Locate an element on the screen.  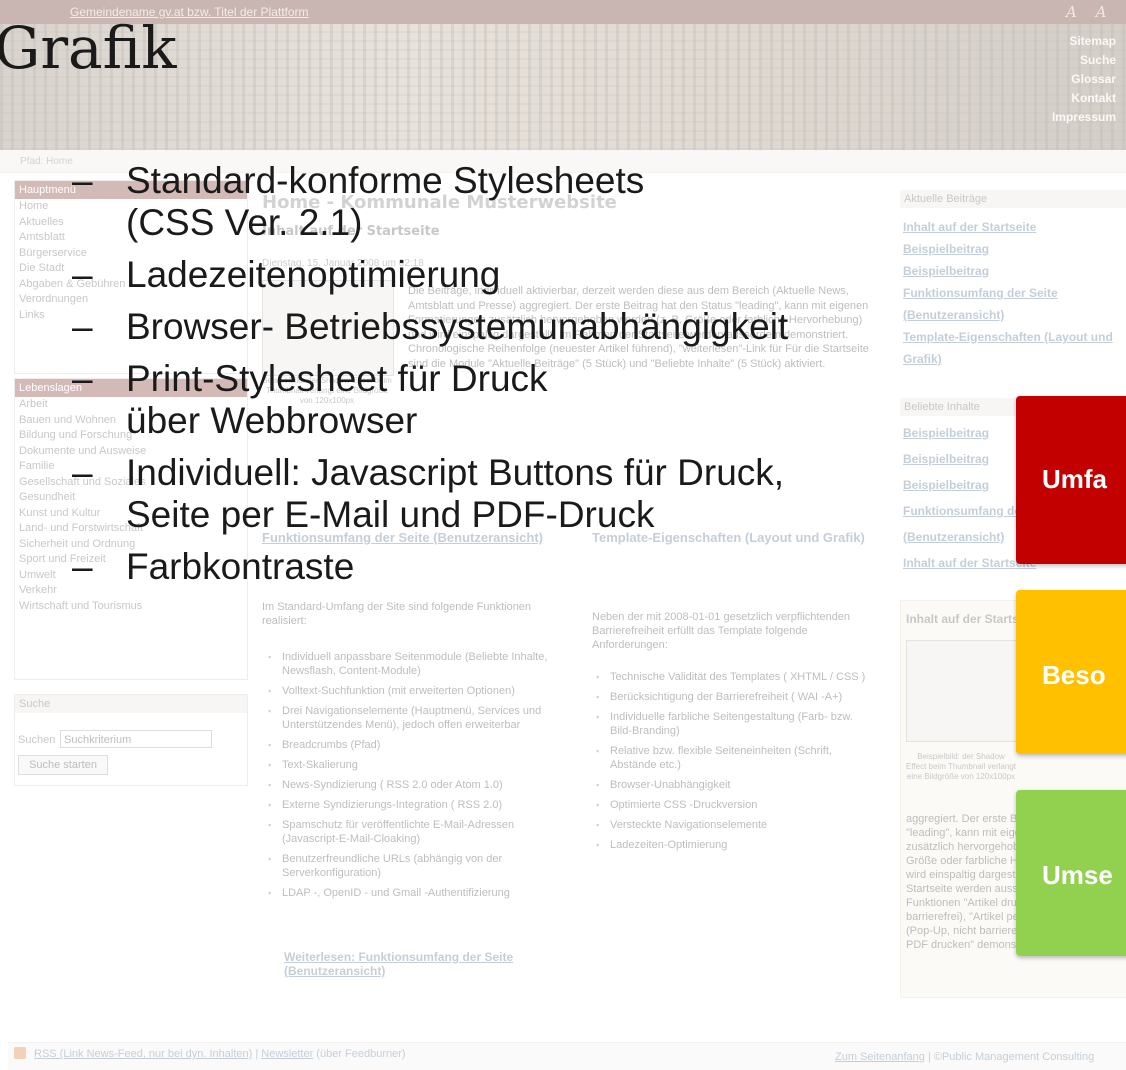
newsletter-suffix: (über Feedburner) is located at coordinates (359, 1054).